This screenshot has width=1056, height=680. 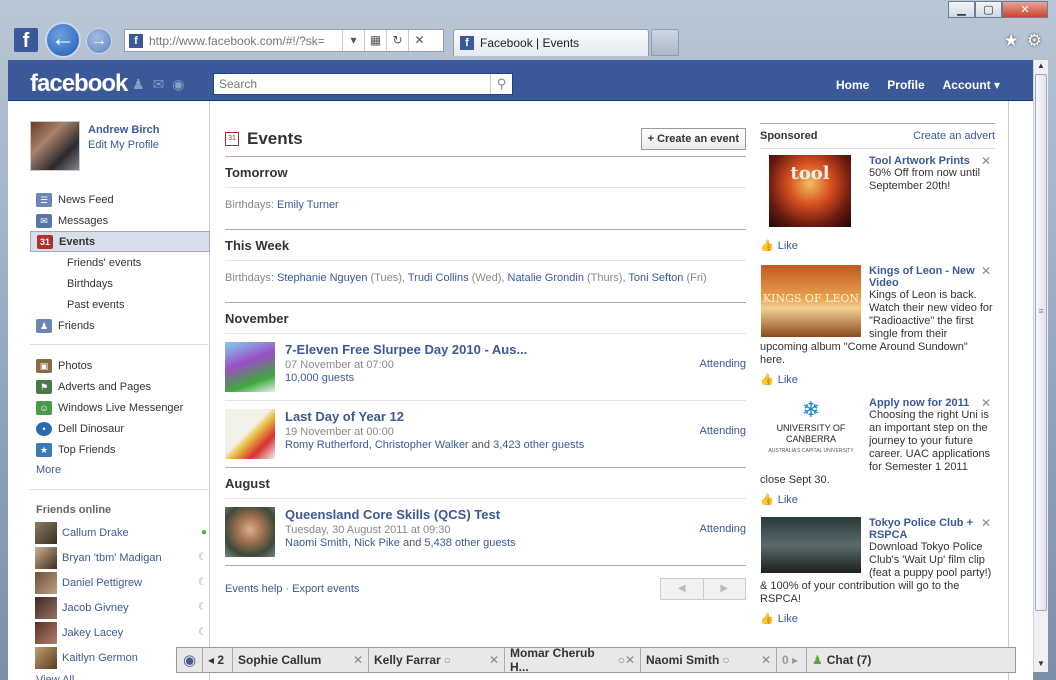 What do you see at coordinates (159, 84) in the screenshot?
I see `messages-jewel-icon: ✉` at bounding box center [159, 84].